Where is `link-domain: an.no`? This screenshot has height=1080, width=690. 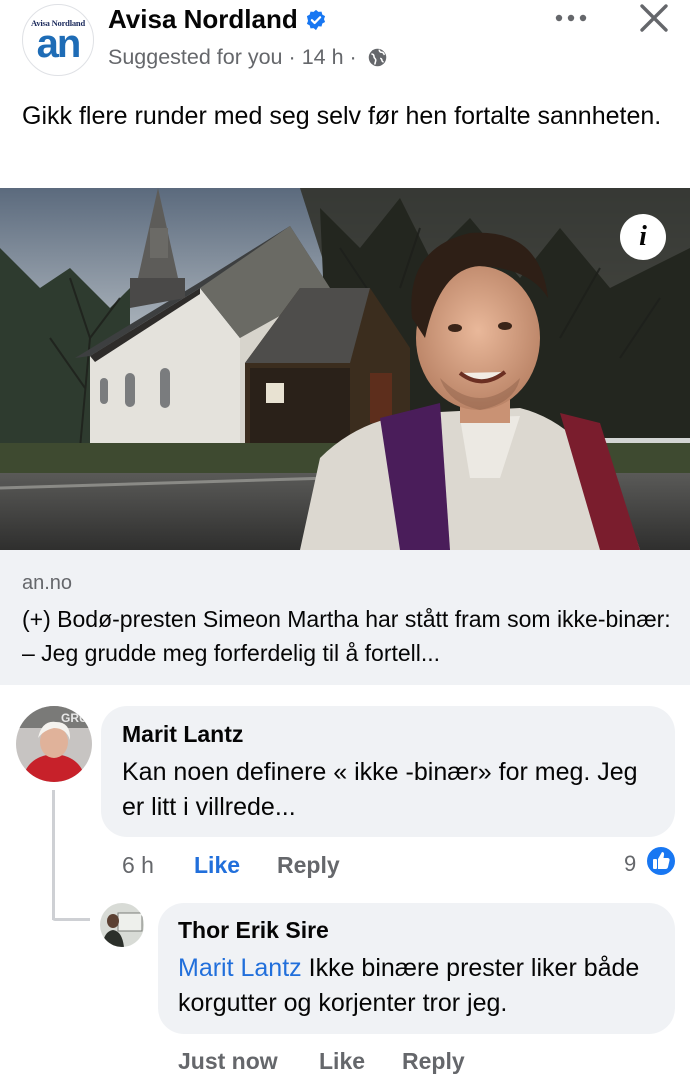 link-domain: an.no is located at coordinates (47, 583).